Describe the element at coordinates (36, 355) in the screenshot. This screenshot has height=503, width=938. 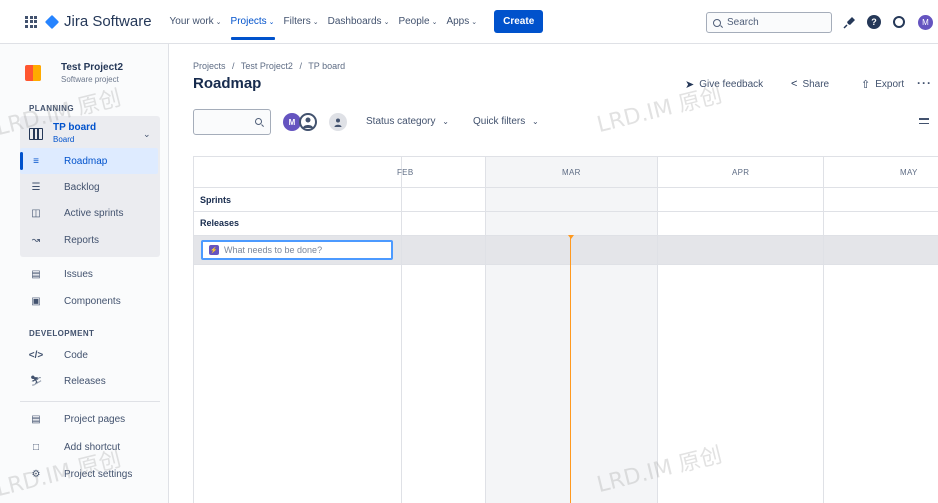
I see `code-icon: </>` at that location.